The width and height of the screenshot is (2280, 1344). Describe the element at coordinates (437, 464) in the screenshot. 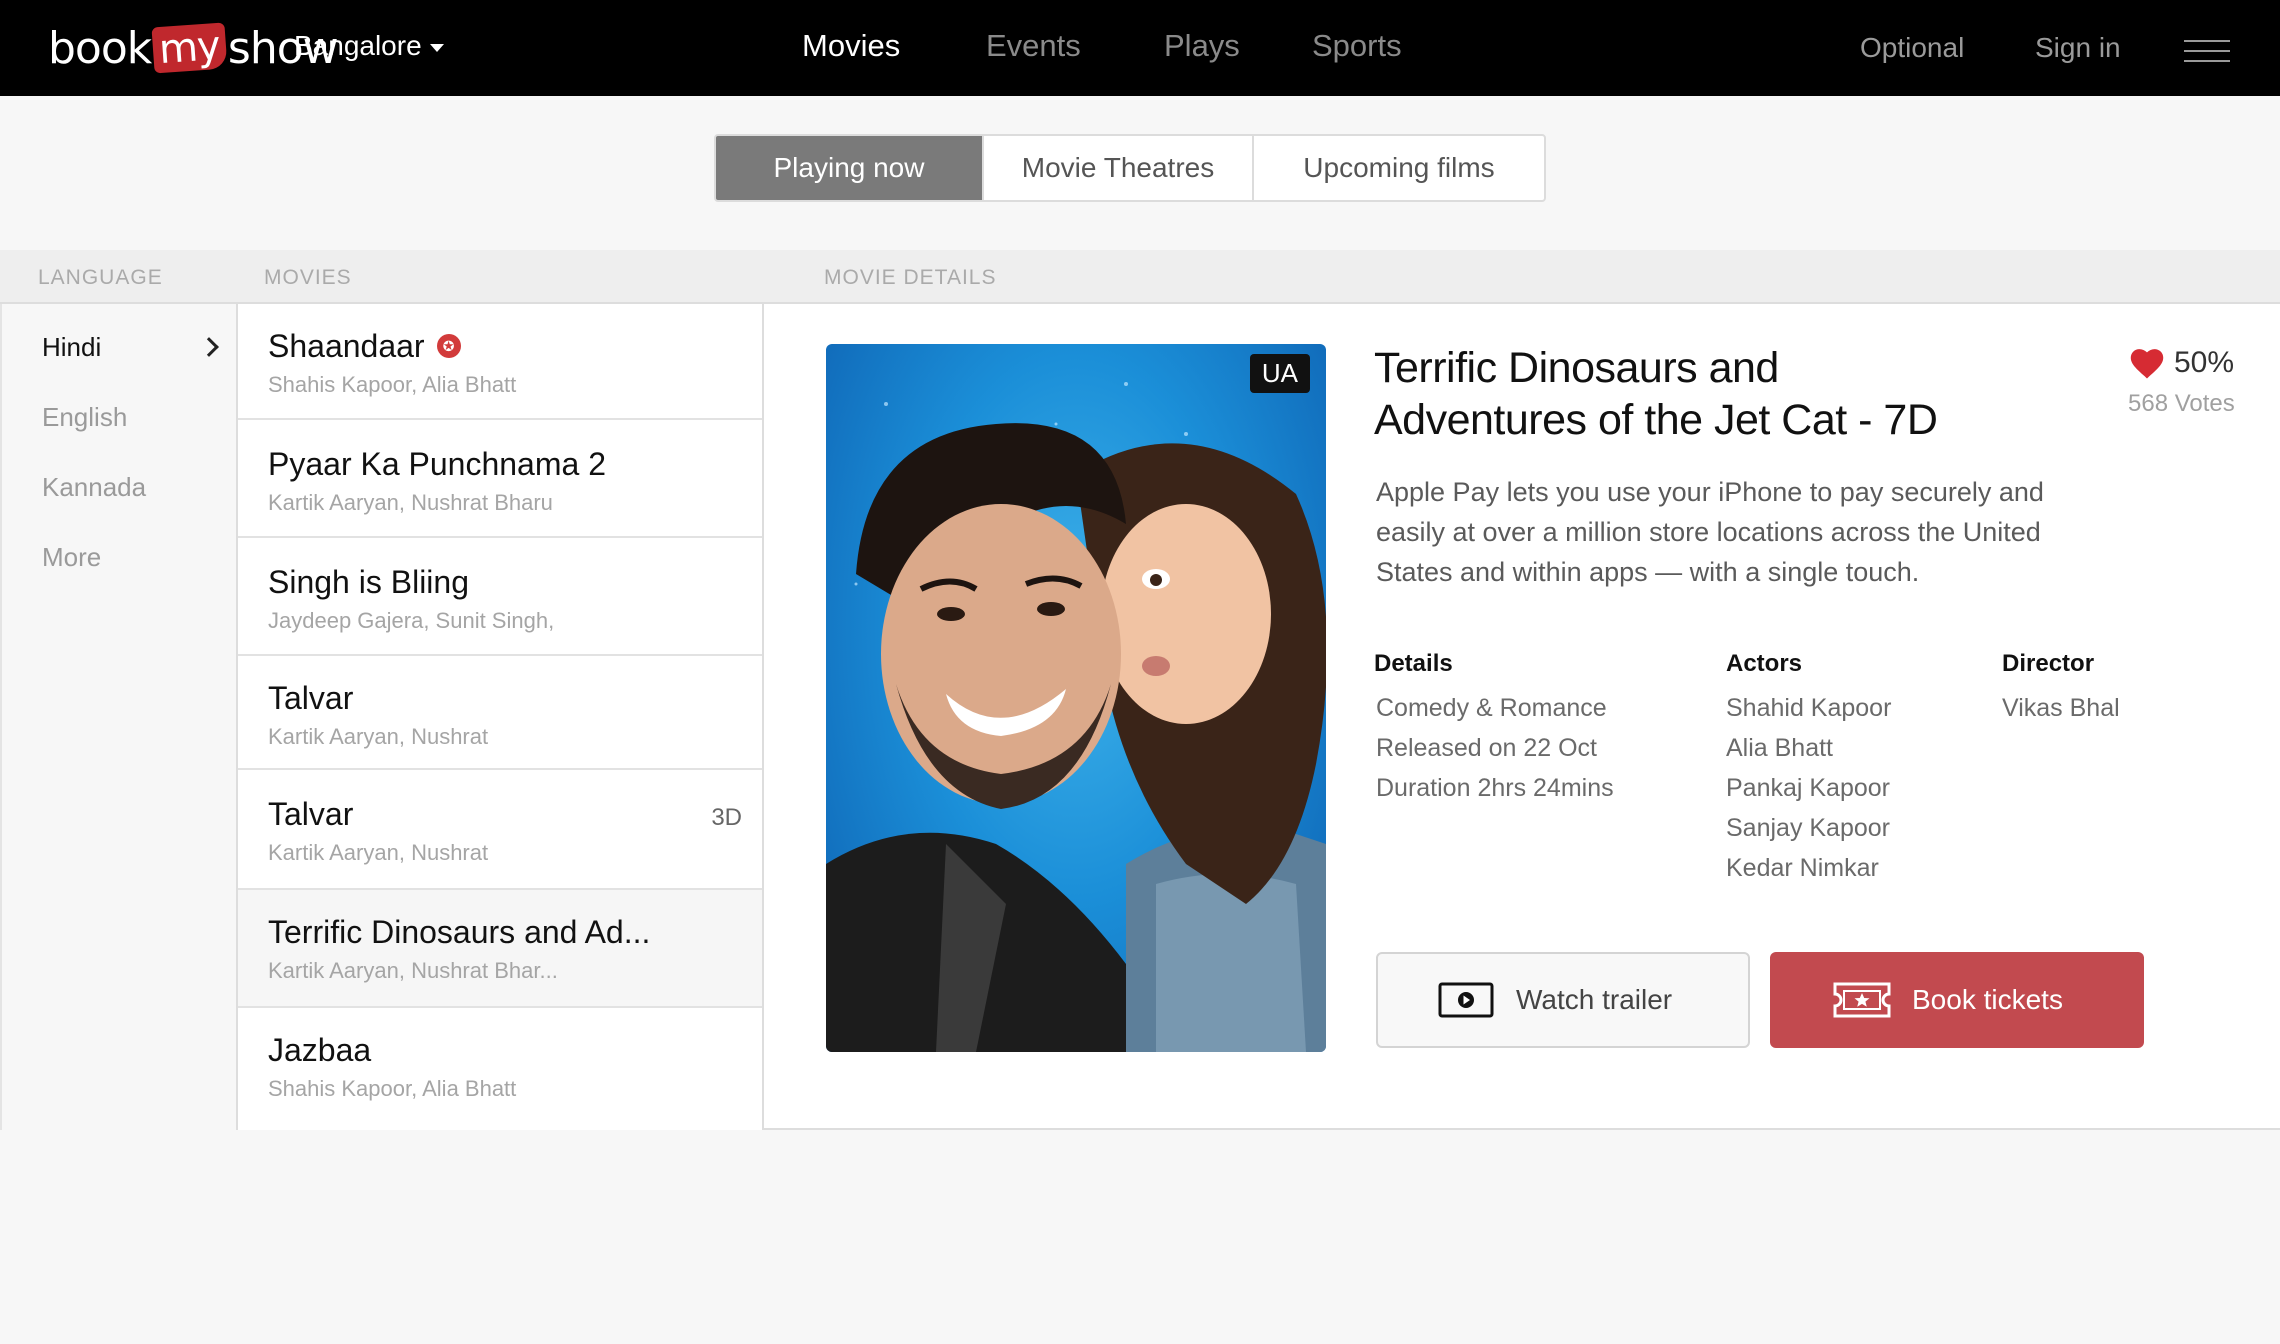

I see `movie-title: Pyaar Ka Punchnama 2` at that location.